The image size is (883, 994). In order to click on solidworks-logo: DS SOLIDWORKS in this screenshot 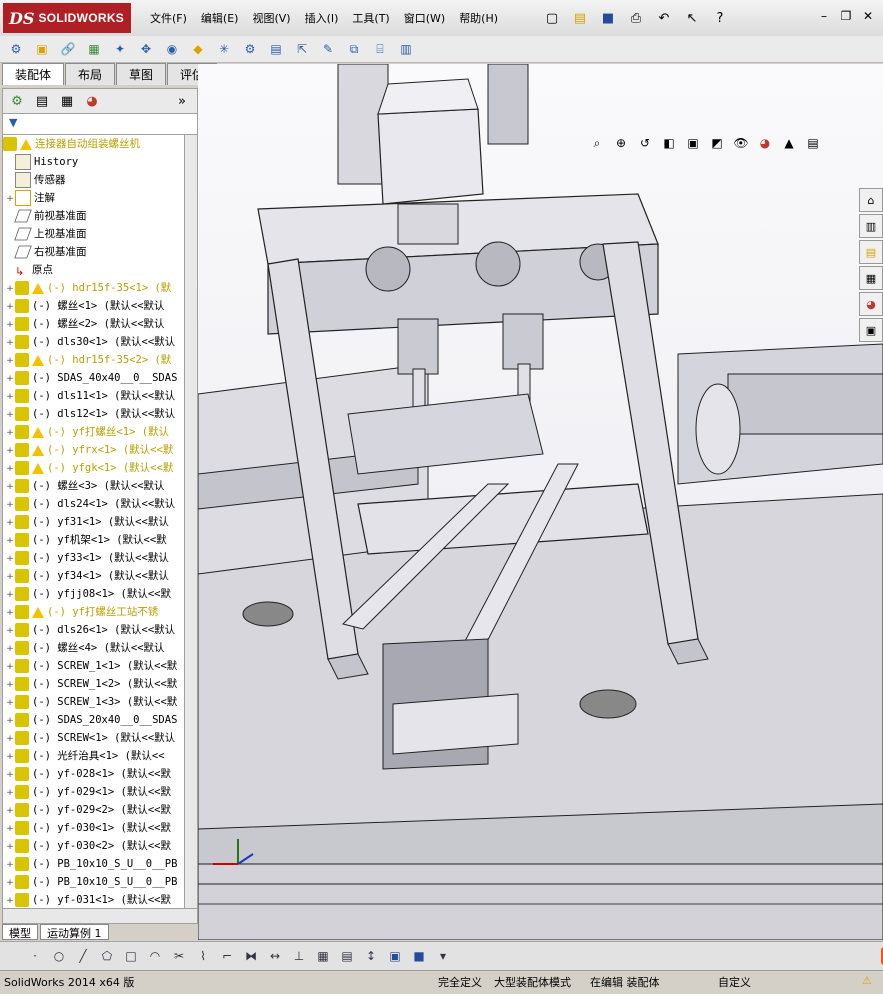, I will do `click(67, 18)`.